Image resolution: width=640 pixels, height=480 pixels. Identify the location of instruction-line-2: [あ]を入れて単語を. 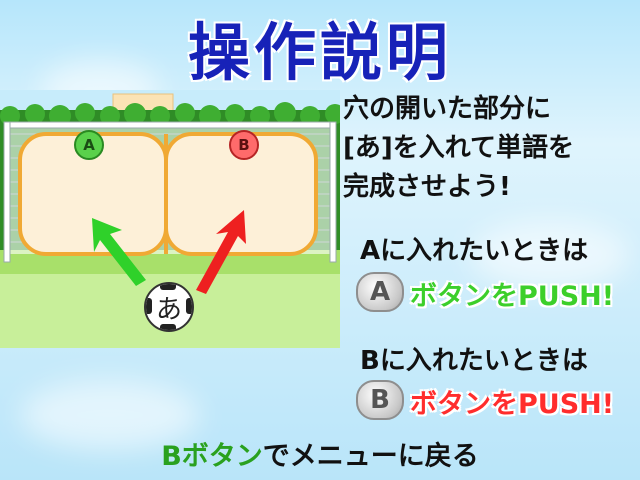
(458, 148).